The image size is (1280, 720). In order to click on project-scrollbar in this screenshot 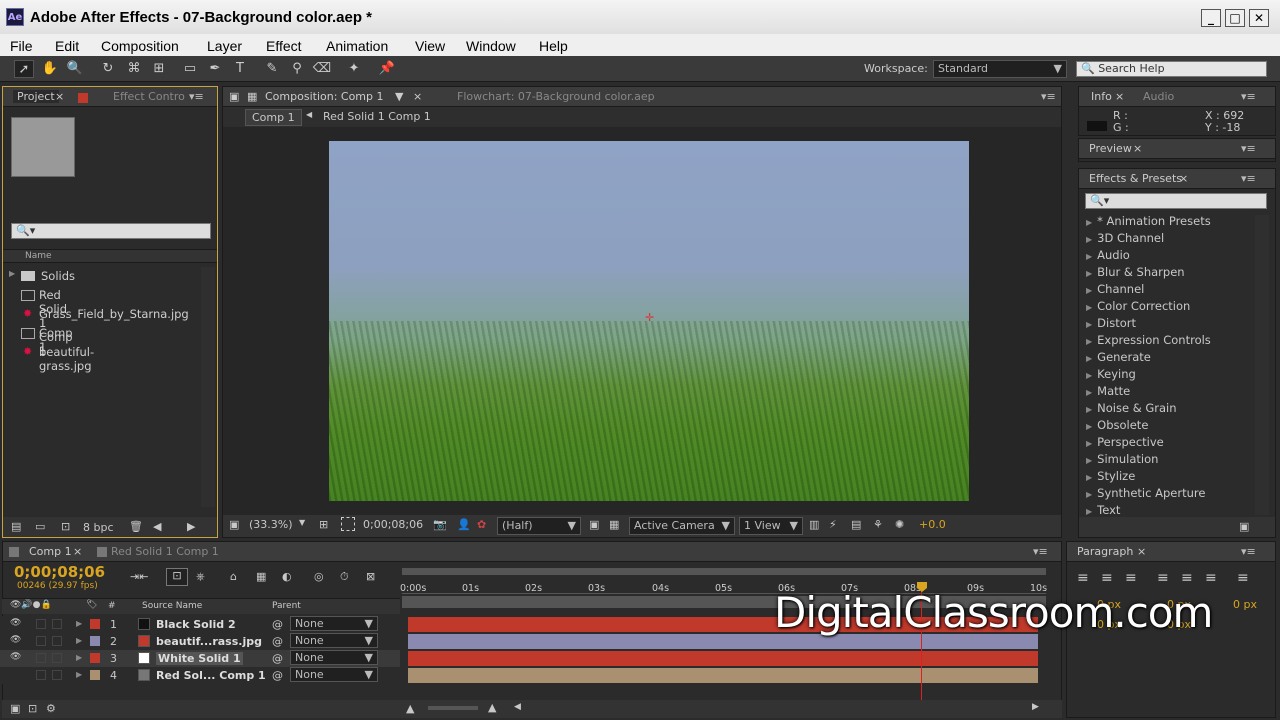, I will do `click(208, 387)`.